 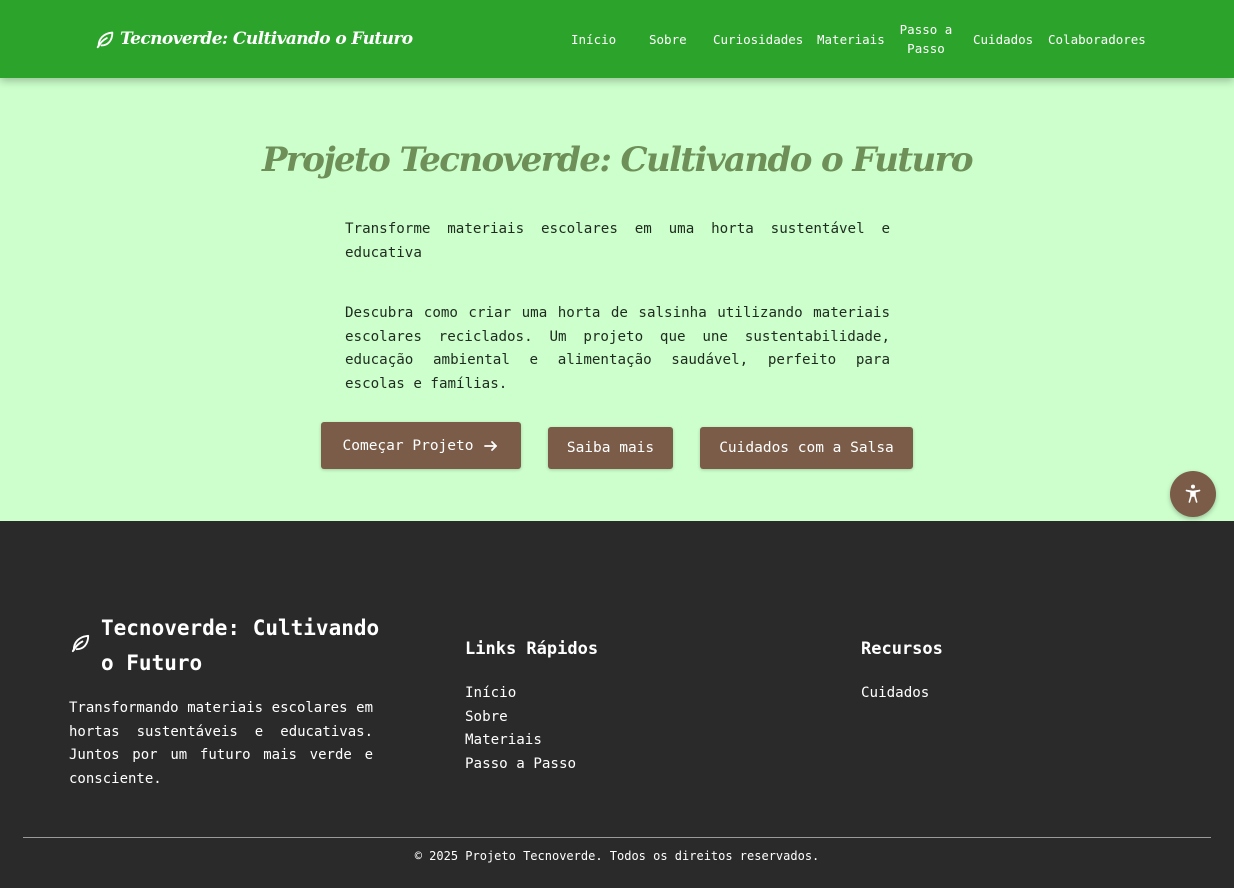 I want to click on parsley-care-button: Cuidados com a Salsa, so click(x=806, y=448).